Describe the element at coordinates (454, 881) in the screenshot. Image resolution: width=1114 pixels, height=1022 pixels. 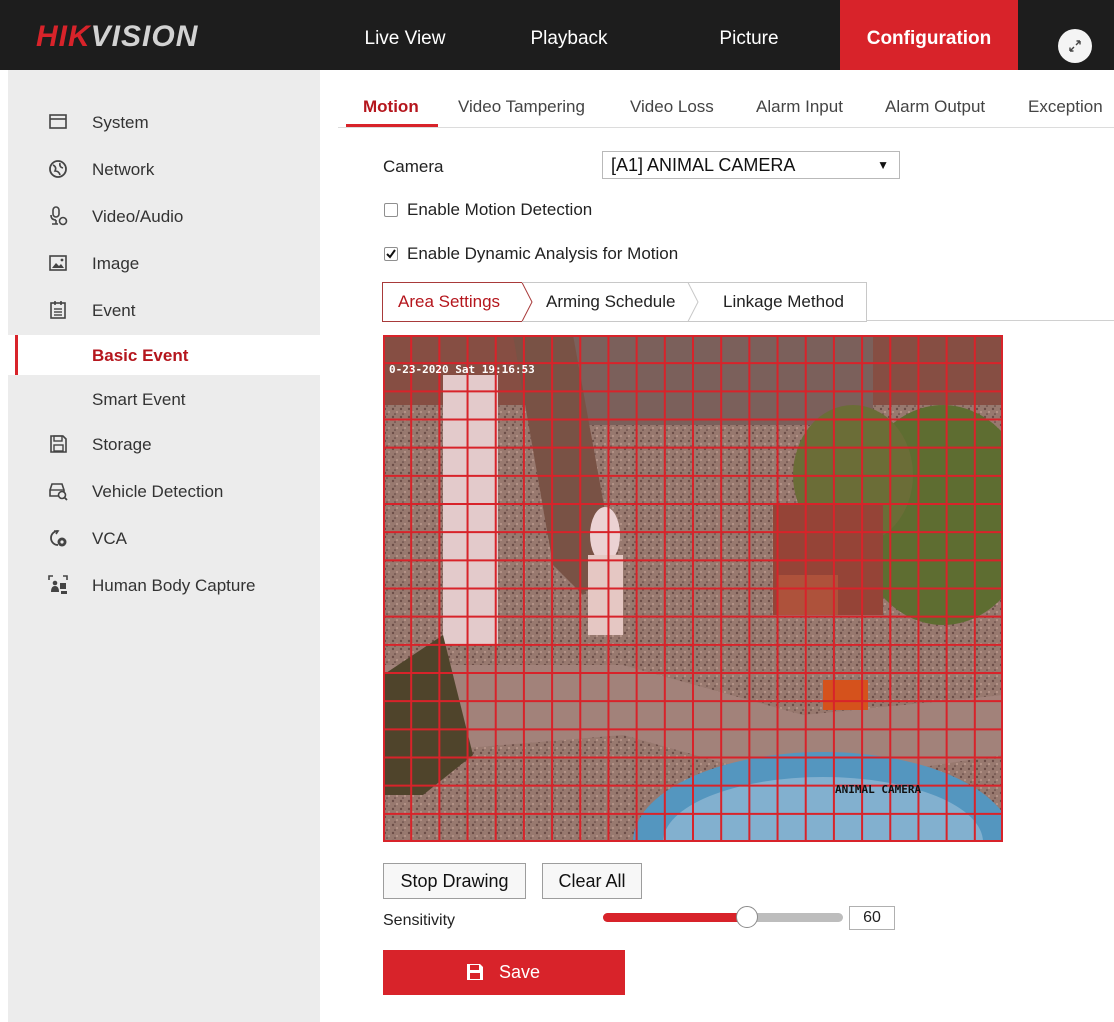
I see `stop-drawing-button: Stop Drawing` at that location.